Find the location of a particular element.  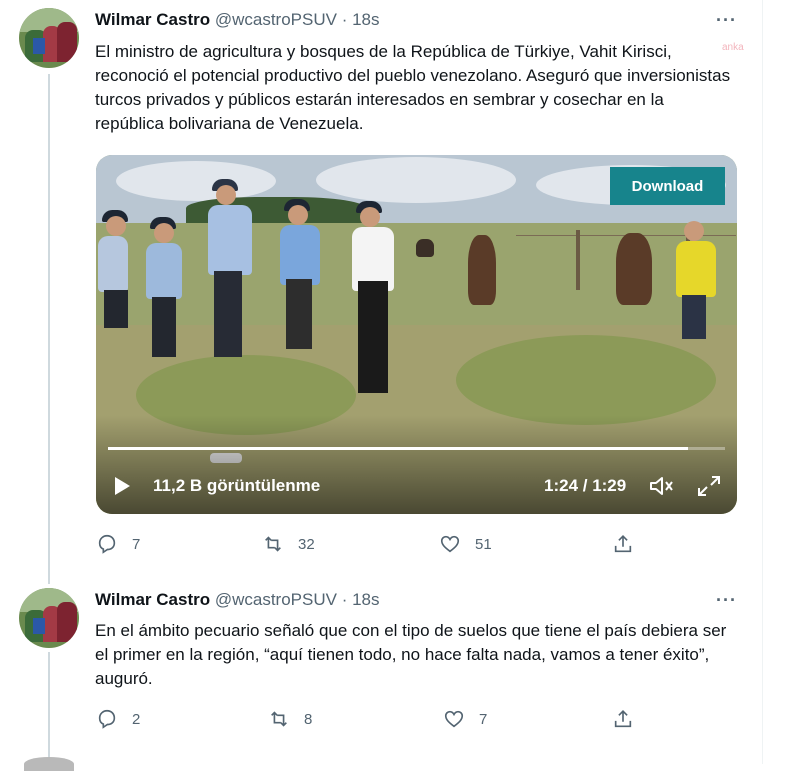

reply-button: 2 is located at coordinates (118, 719).